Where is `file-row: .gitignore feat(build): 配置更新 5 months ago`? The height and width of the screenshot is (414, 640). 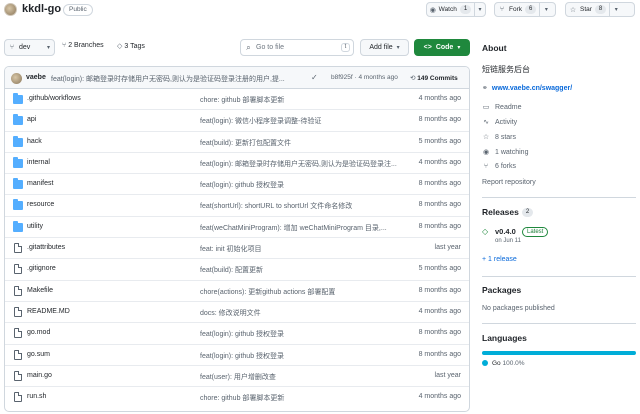 file-row: .gitignore feat(build): 配置更新 5 months ago is located at coordinates (237, 270).